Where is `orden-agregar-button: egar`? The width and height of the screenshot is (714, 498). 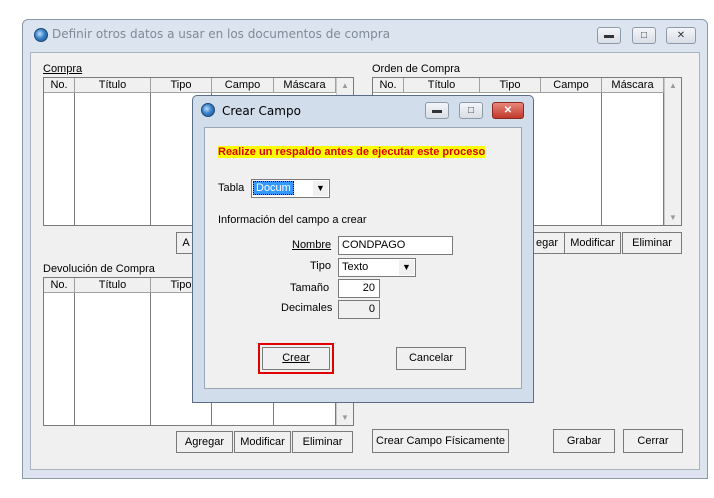
orden-agregar-button: egar is located at coordinates (548, 243).